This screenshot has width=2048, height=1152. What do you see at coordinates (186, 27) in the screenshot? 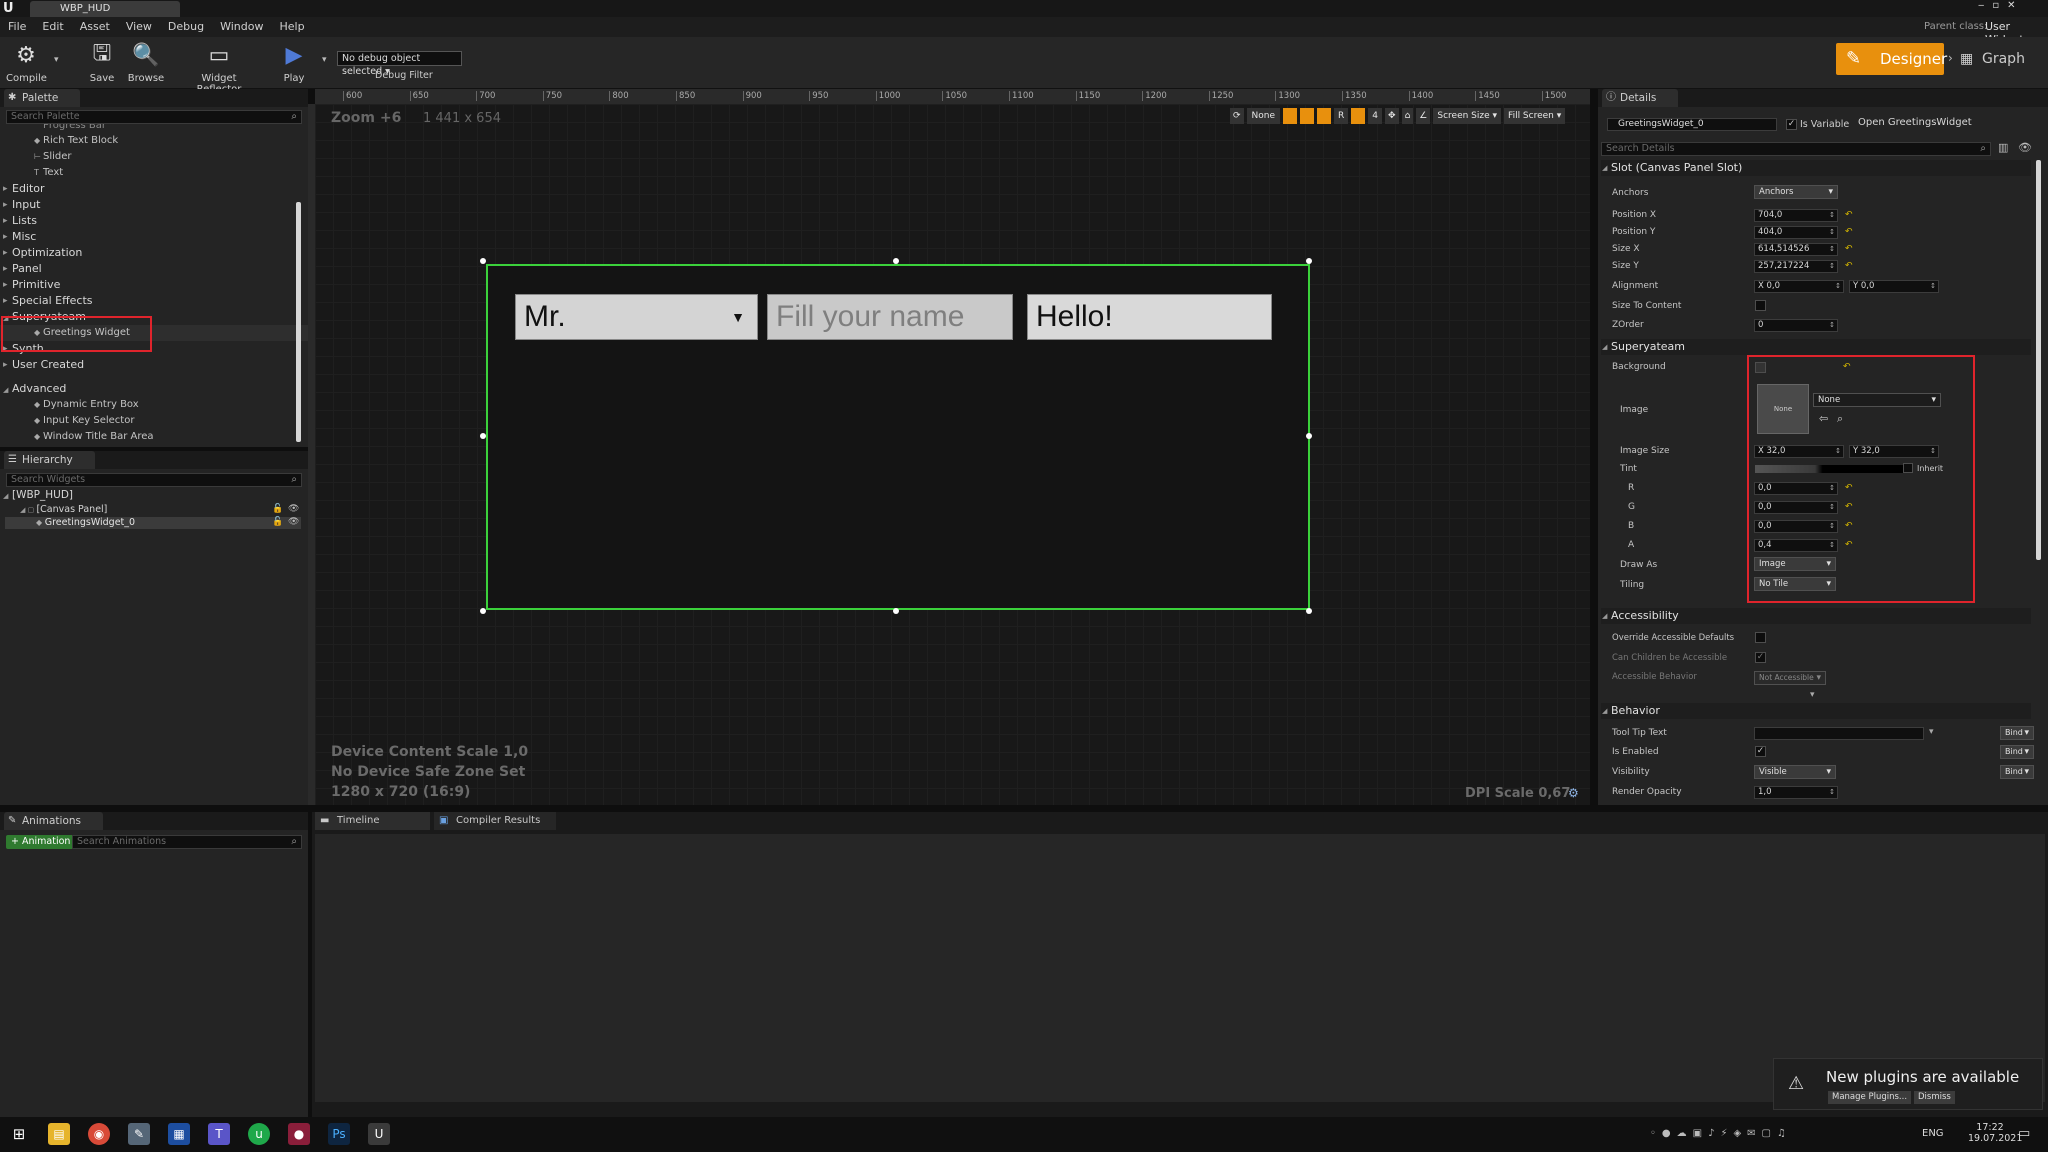
I see `menu-debug: Debug` at bounding box center [186, 27].